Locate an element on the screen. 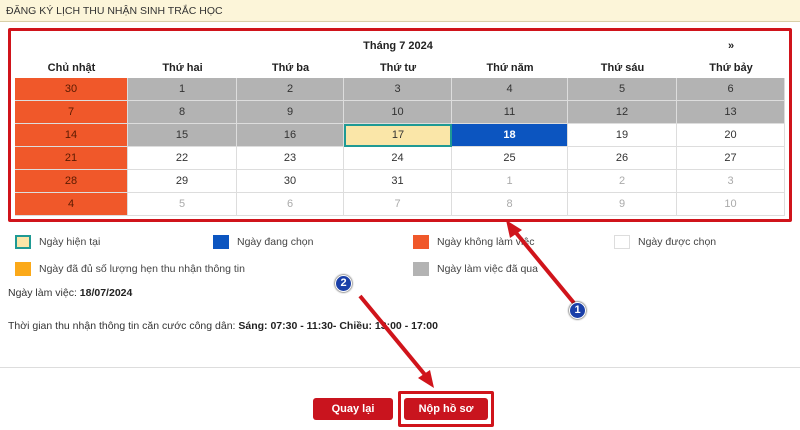  annotation-badge-1: 1 is located at coordinates (577, 310).